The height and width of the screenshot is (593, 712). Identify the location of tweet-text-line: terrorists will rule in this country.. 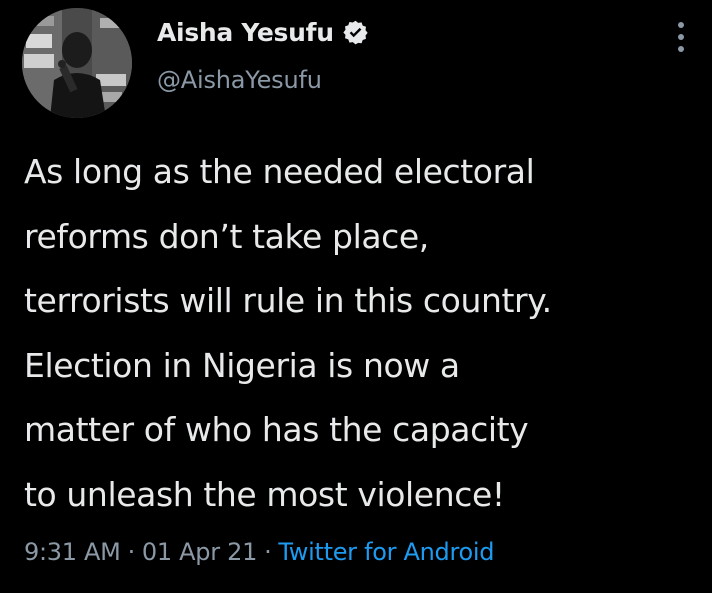
(288, 300).